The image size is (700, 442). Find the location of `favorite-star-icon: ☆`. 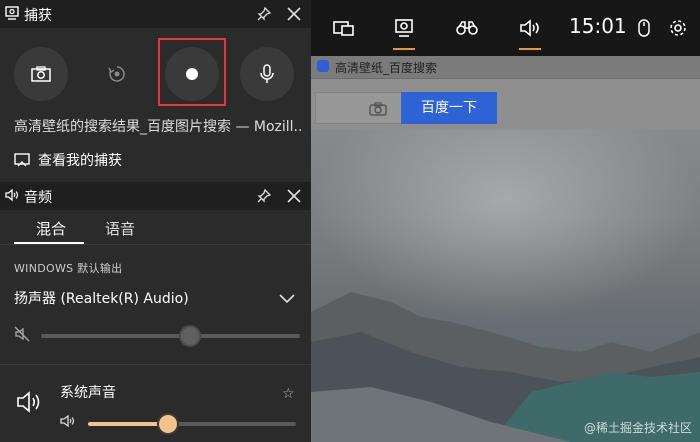

favorite-star-icon: ☆ is located at coordinates (288, 394).